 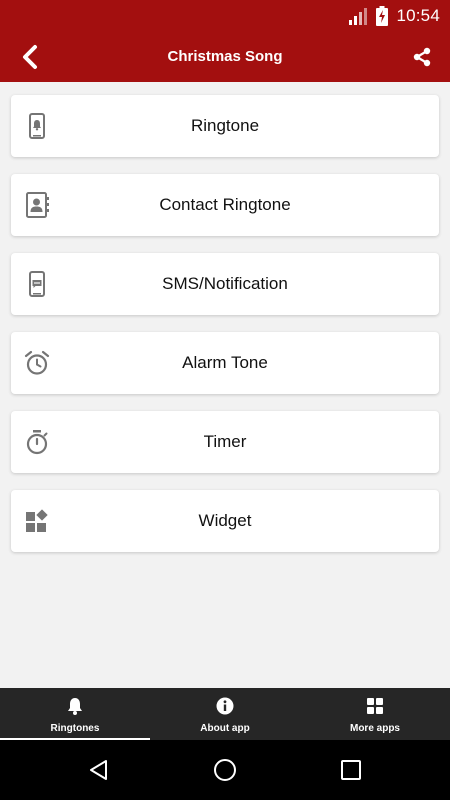 I want to click on tab-about-app: About app, so click(x=225, y=714).